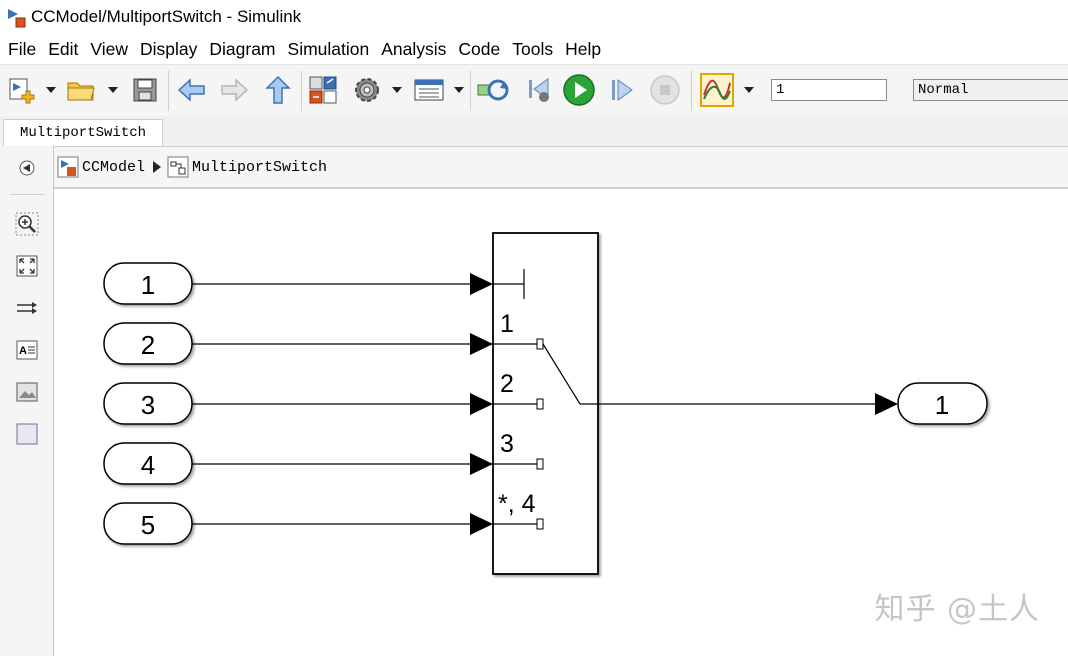  I want to click on new-model-icon, so click(21, 90).